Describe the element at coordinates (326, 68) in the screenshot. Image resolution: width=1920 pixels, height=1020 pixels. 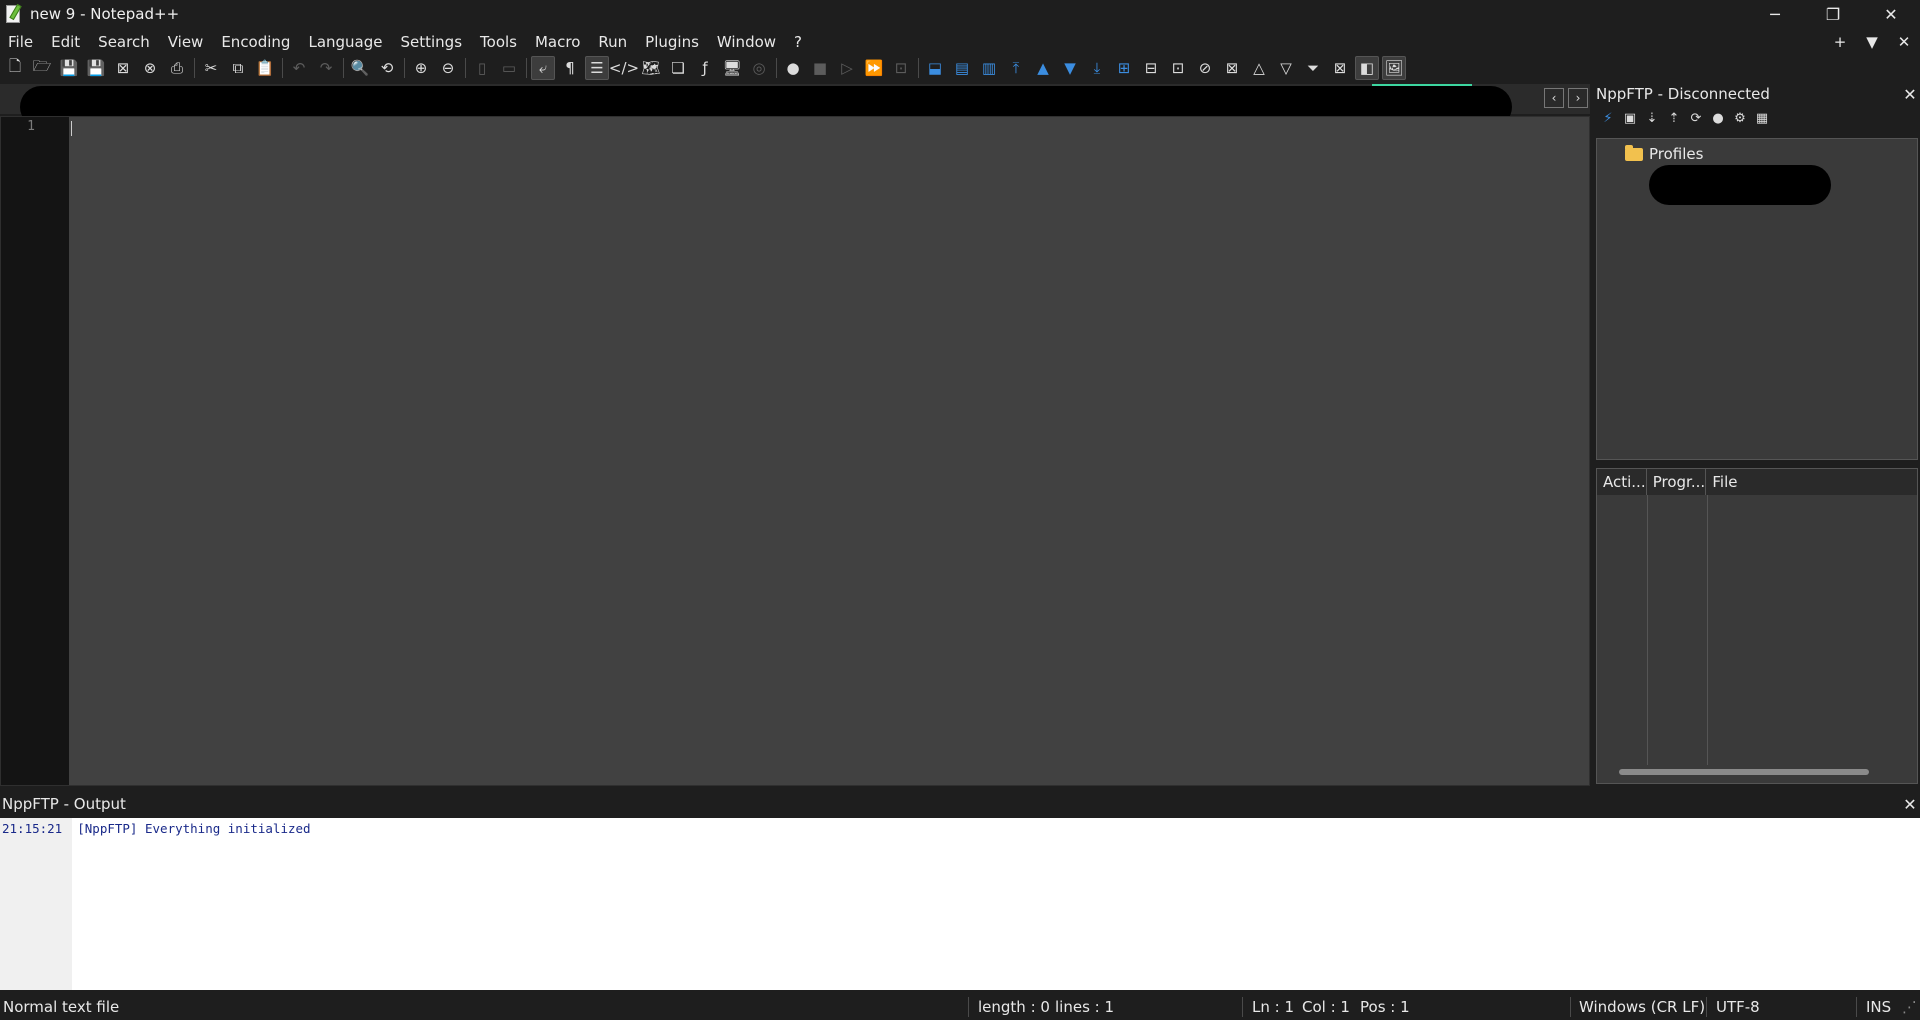
I see `redo-icon: ↷` at that location.